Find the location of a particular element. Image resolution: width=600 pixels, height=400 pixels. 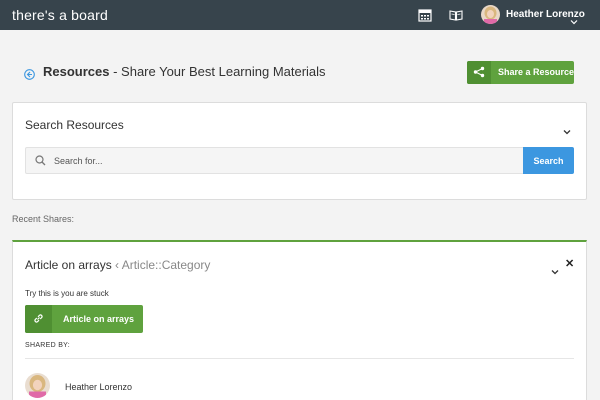

search-button: Search is located at coordinates (548, 160).